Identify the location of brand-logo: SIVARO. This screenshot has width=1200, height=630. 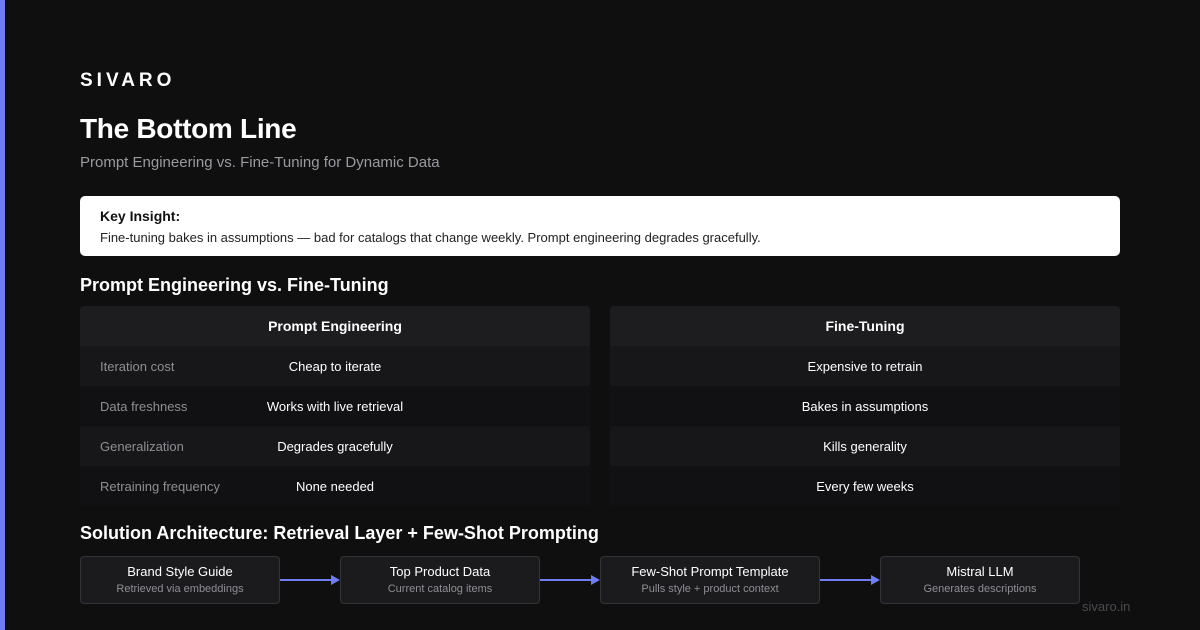
(128, 80).